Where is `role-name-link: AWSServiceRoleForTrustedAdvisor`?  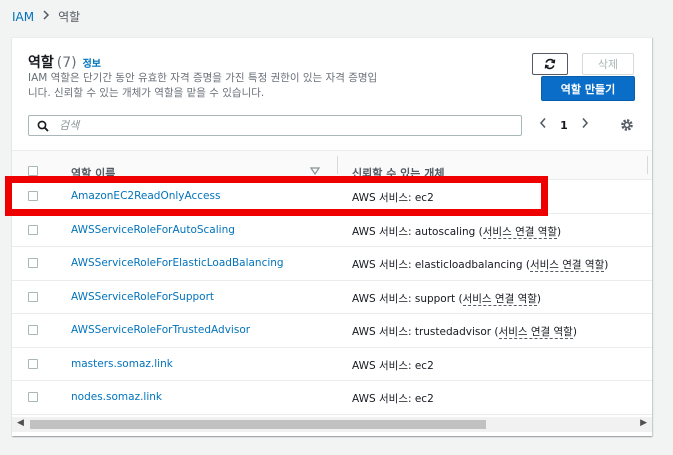
role-name-link: AWSServiceRoleForTrustedAdvisor is located at coordinates (160, 330).